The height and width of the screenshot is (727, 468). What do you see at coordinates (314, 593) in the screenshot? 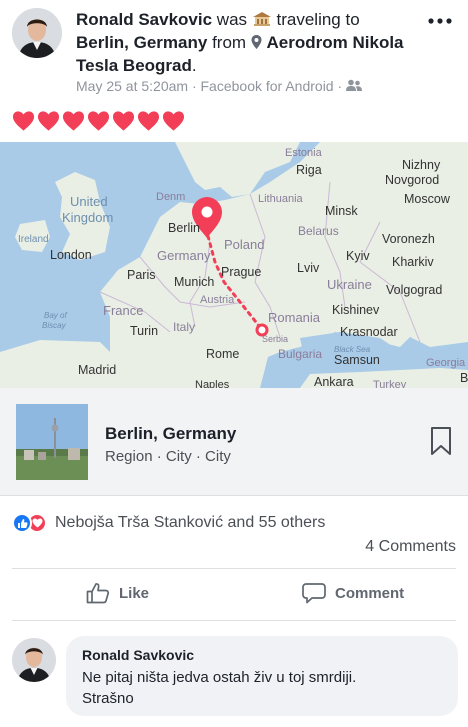
I see `comment-icon` at bounding box center [314, 593].